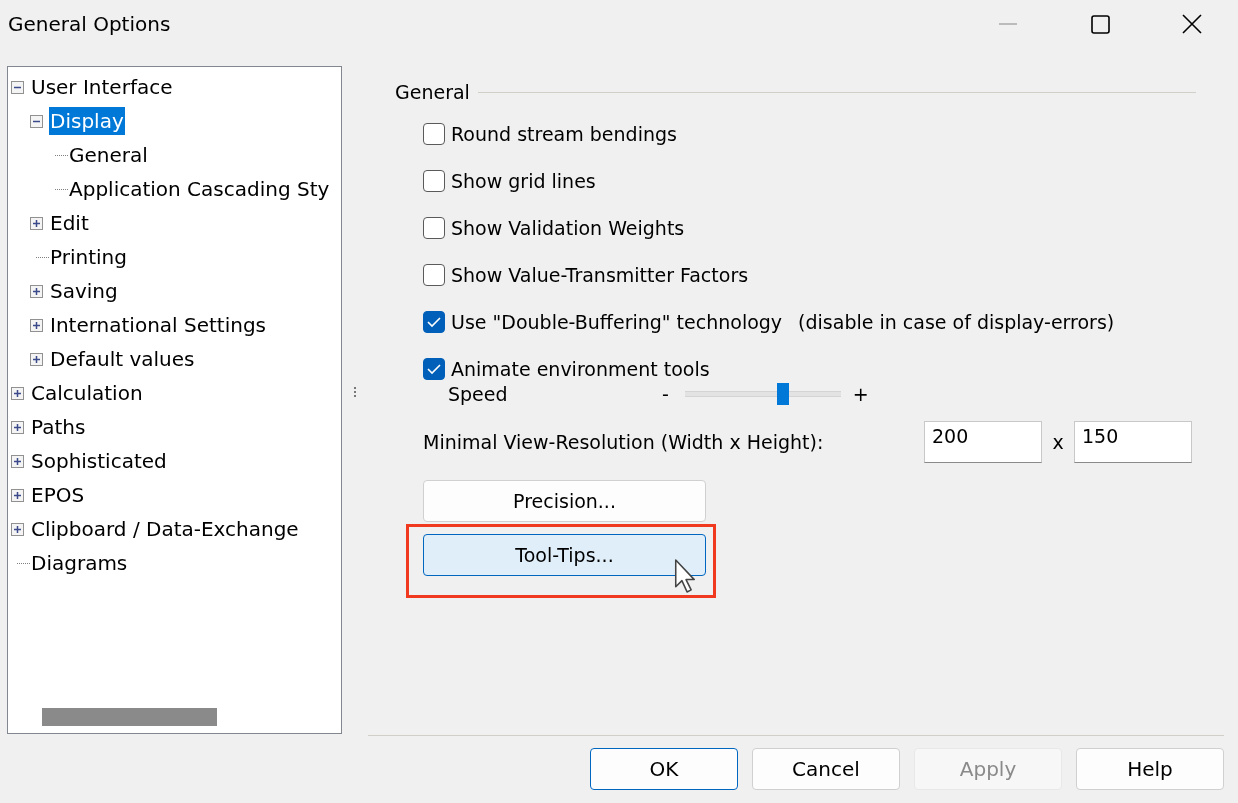  Describe the element at coordinates (1058, 442) in the screenshot. I see `separator-label: x` at that location.